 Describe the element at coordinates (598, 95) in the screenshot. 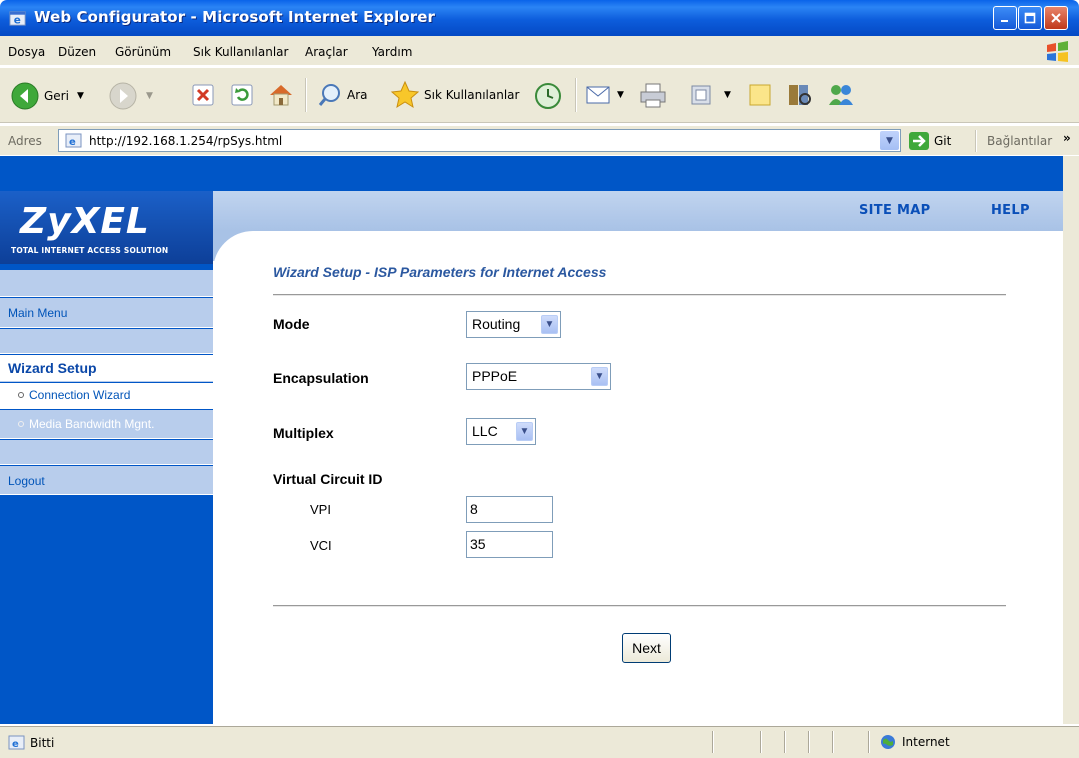

I see `mail-icon` at that location.